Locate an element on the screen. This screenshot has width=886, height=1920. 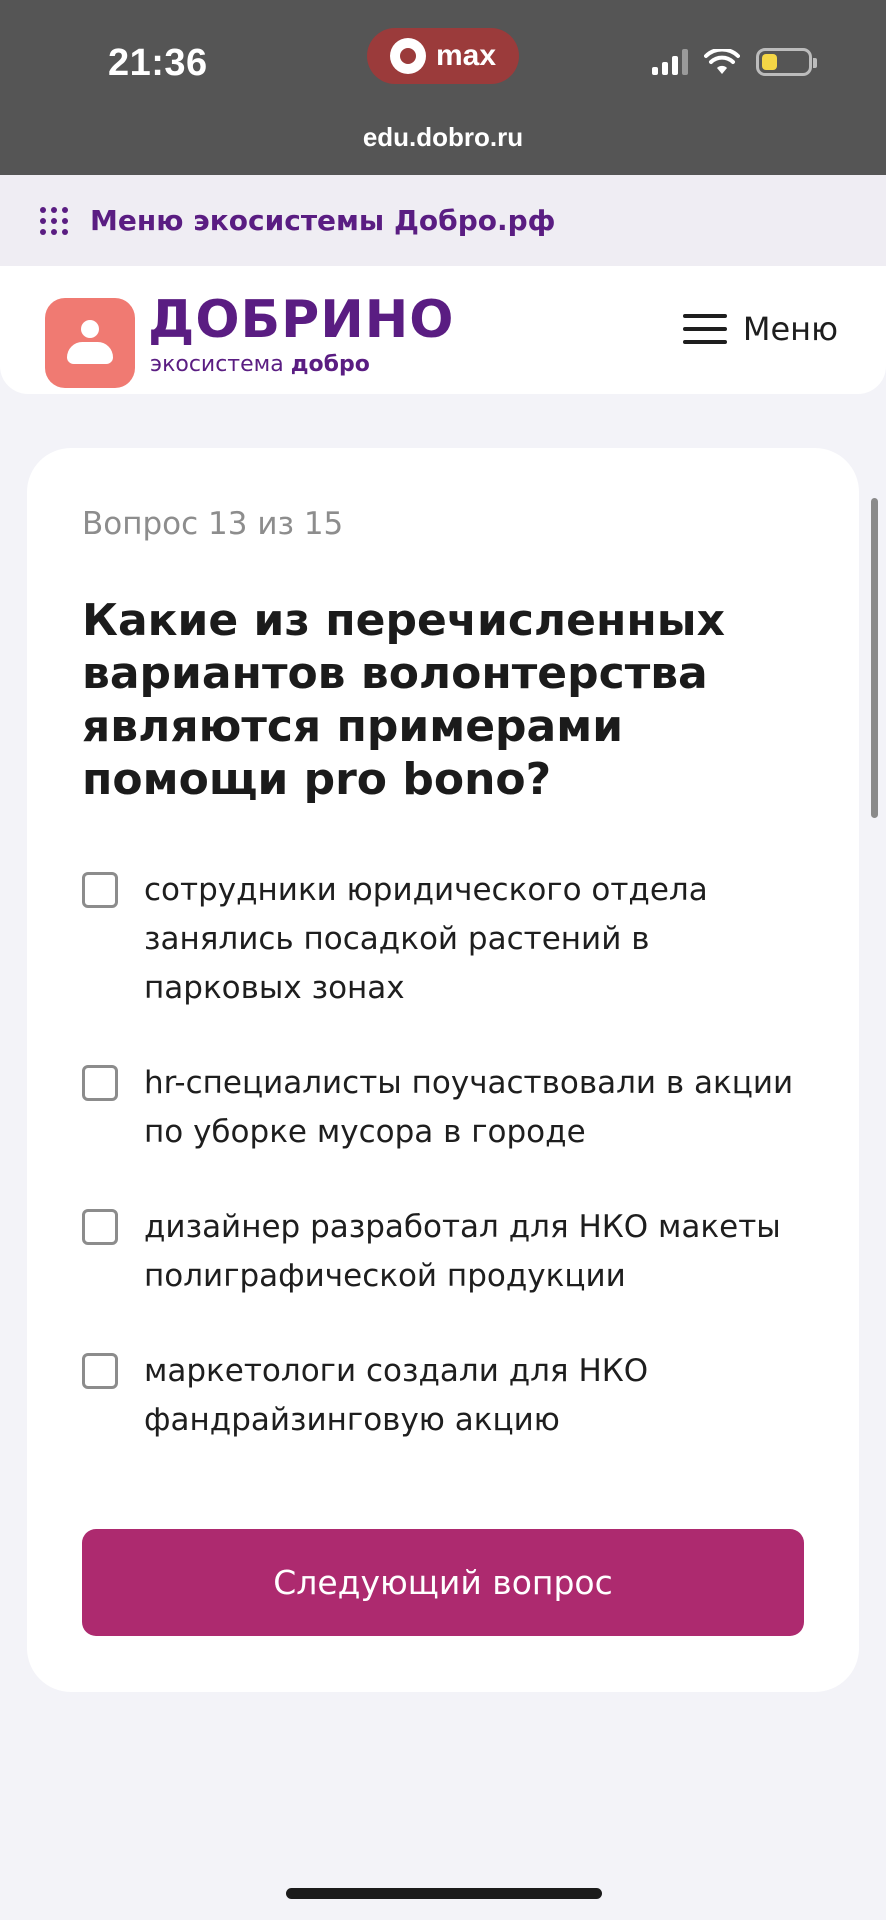
brand-subtitle-brand: добро is located at coordinates (330, 364).